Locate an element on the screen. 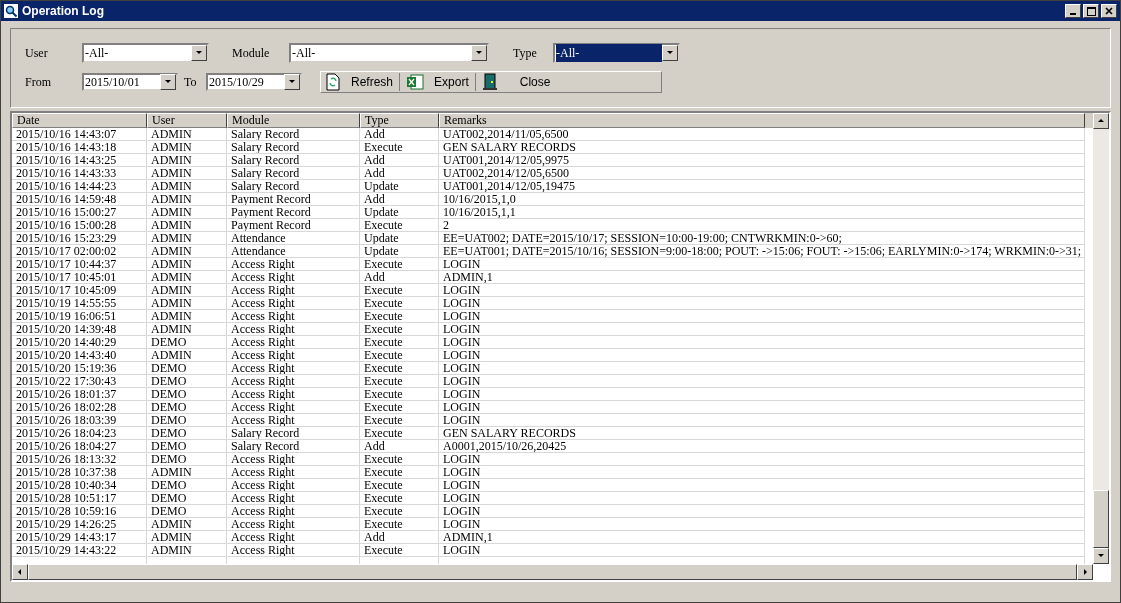 This screenshot has width=1121, height=603. table-cell: 2015/10/28 10:37:38 is located at coordinates (79, 472).